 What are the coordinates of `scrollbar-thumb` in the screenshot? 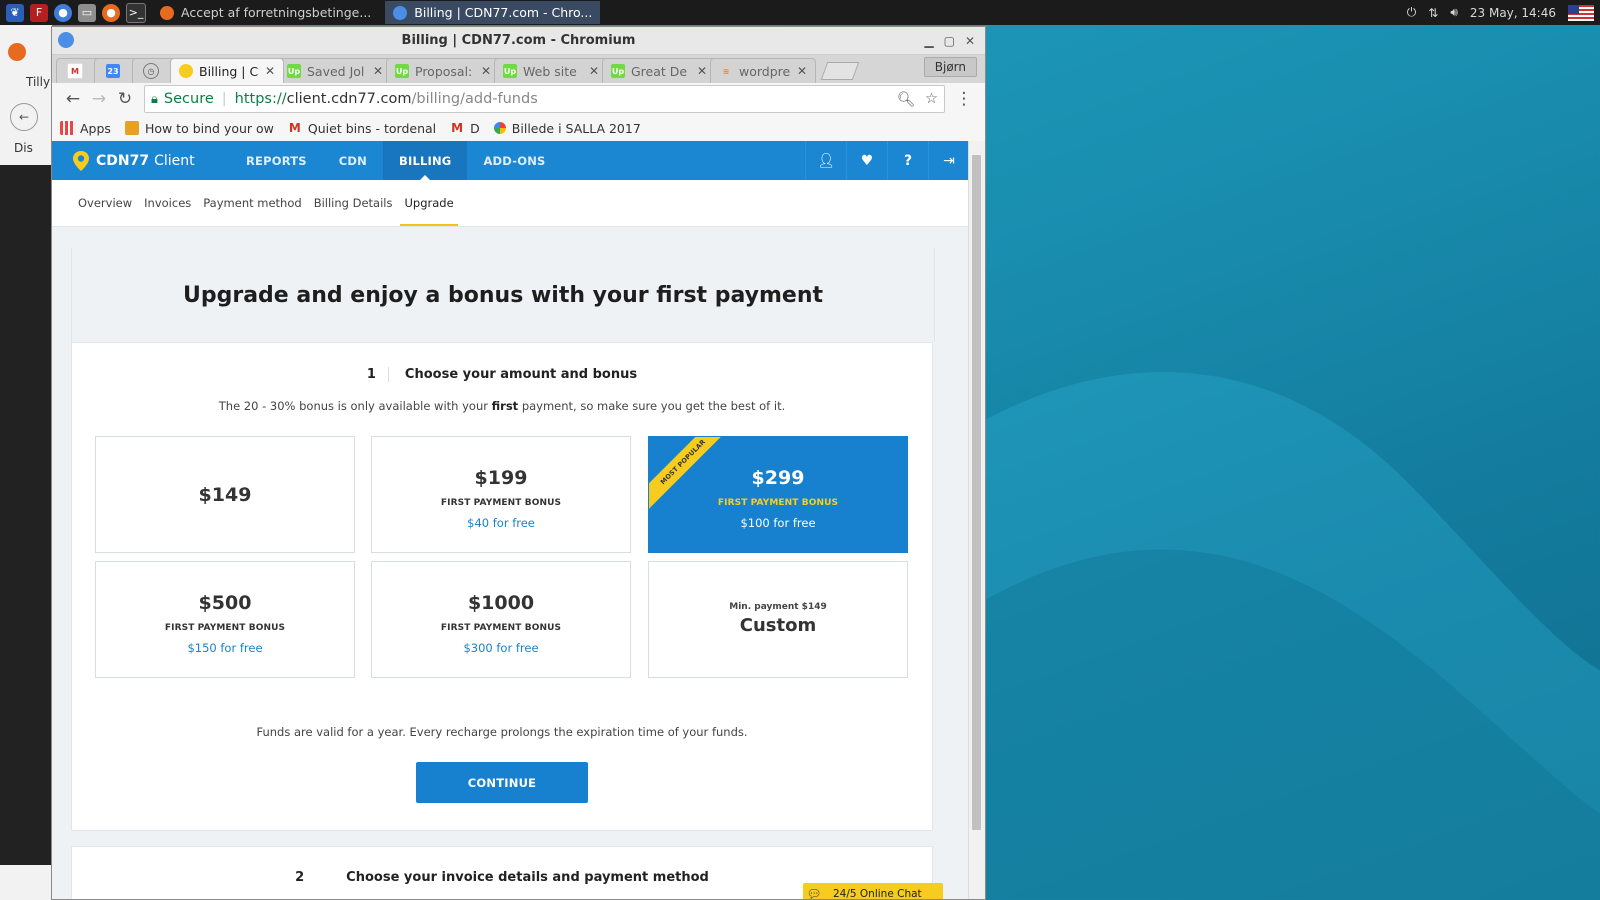 It's located at (976, 492).